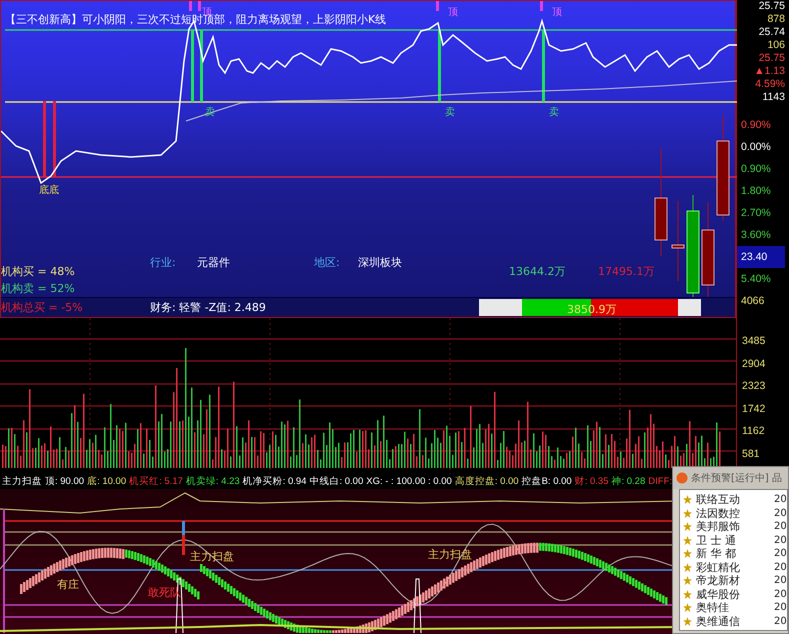 This screenshot has width=789, height=634. Describe the element at coordinates (754, 386) in the screenshot. I see `axis-label: 2323` at that location.